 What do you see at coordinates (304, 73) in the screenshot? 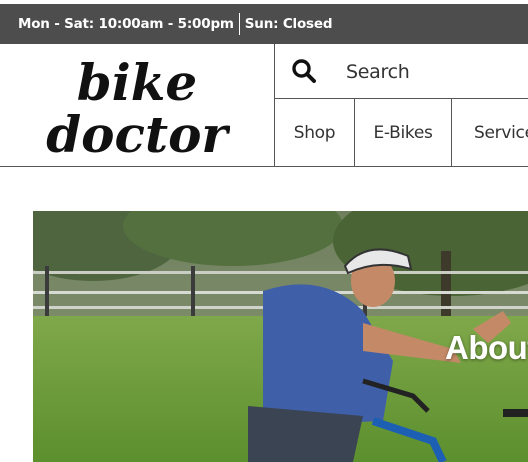
I see `search-icon` at bounding box center [304, 73].